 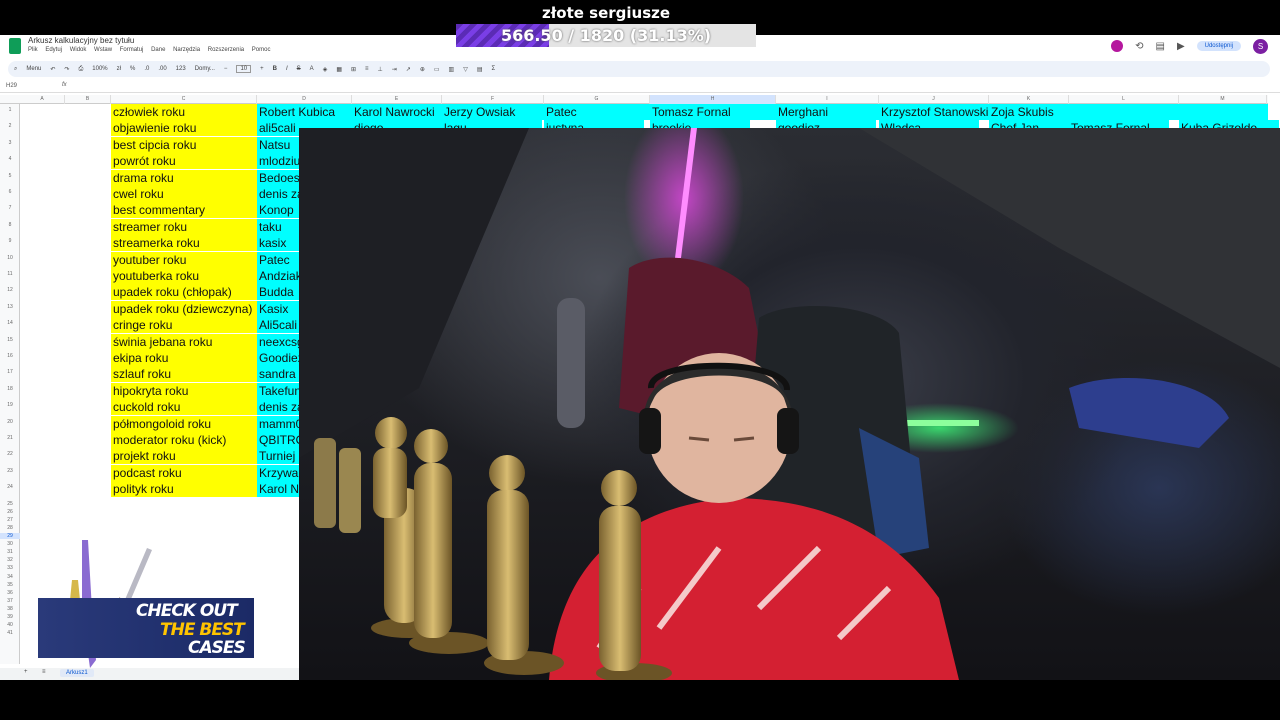 I want to click on number-format-button: 123, so click(x=181, y=69).